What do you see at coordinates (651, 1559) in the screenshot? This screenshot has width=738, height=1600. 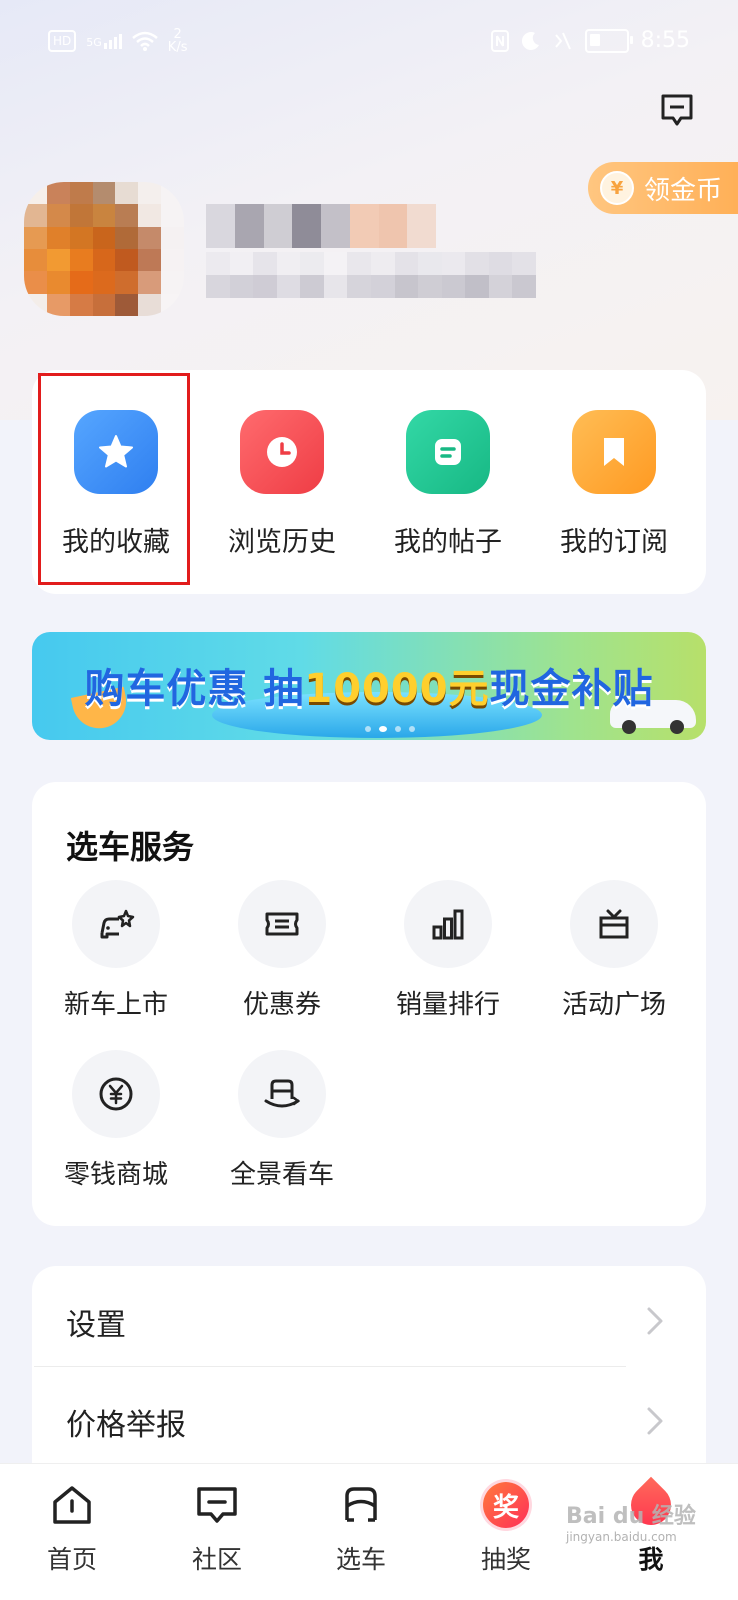 I see `tab-me-label: 我` at bounding box center [651, 1559].